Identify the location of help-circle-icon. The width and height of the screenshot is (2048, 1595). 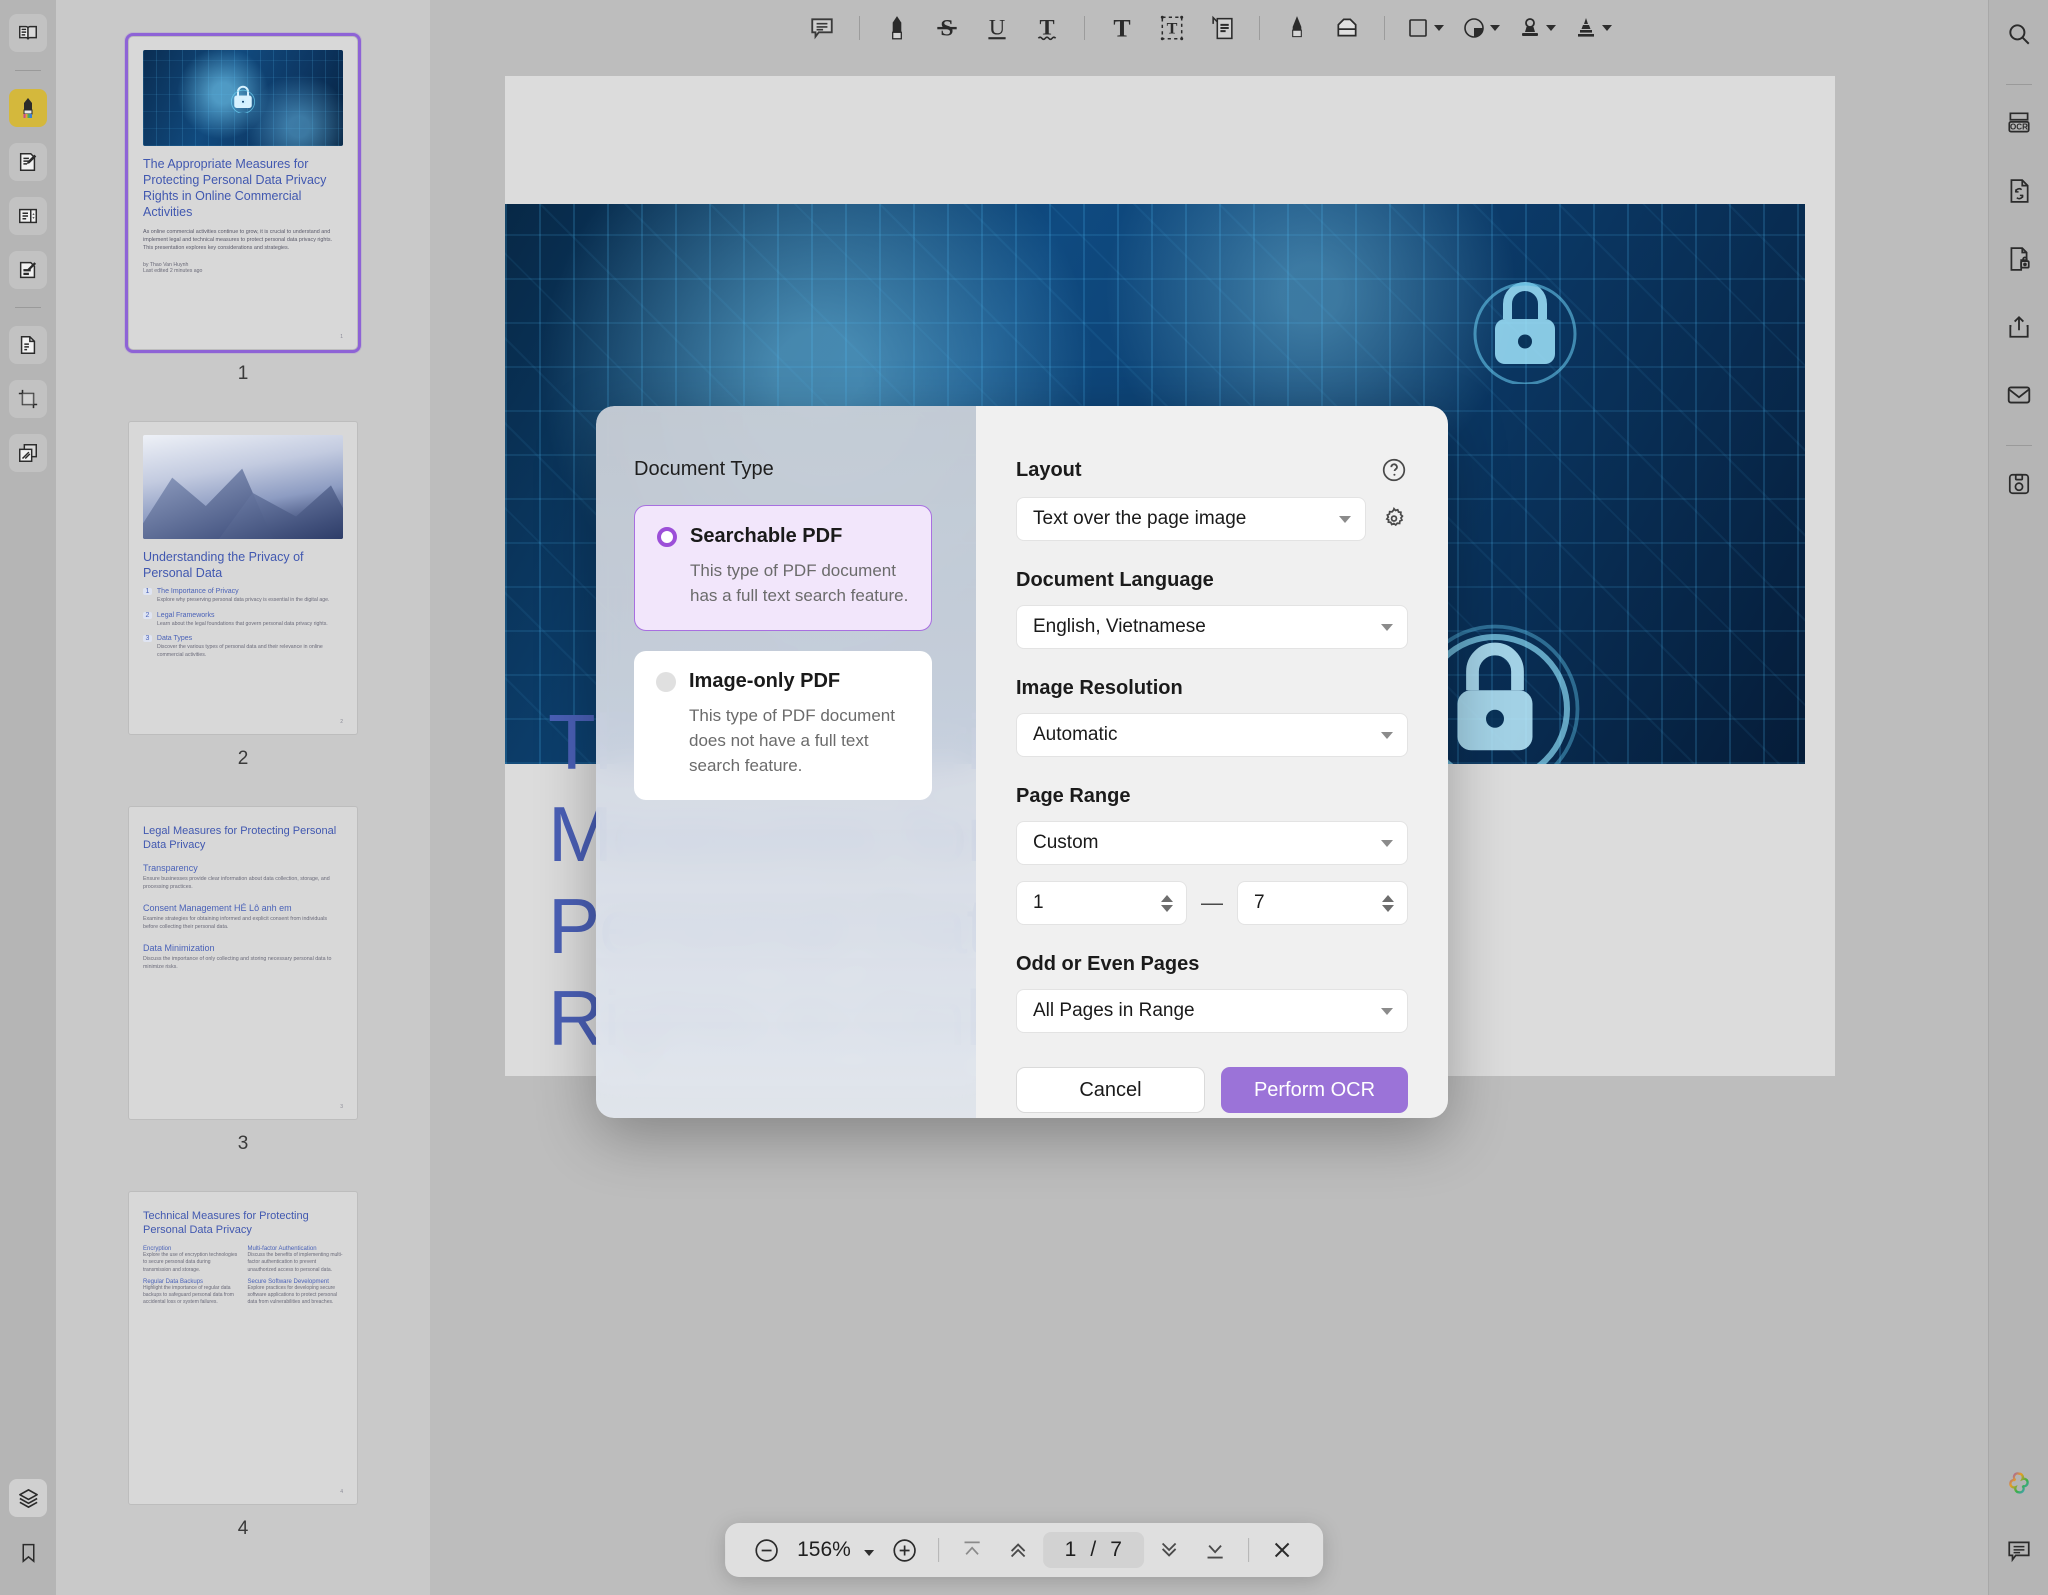
(1394, 470).